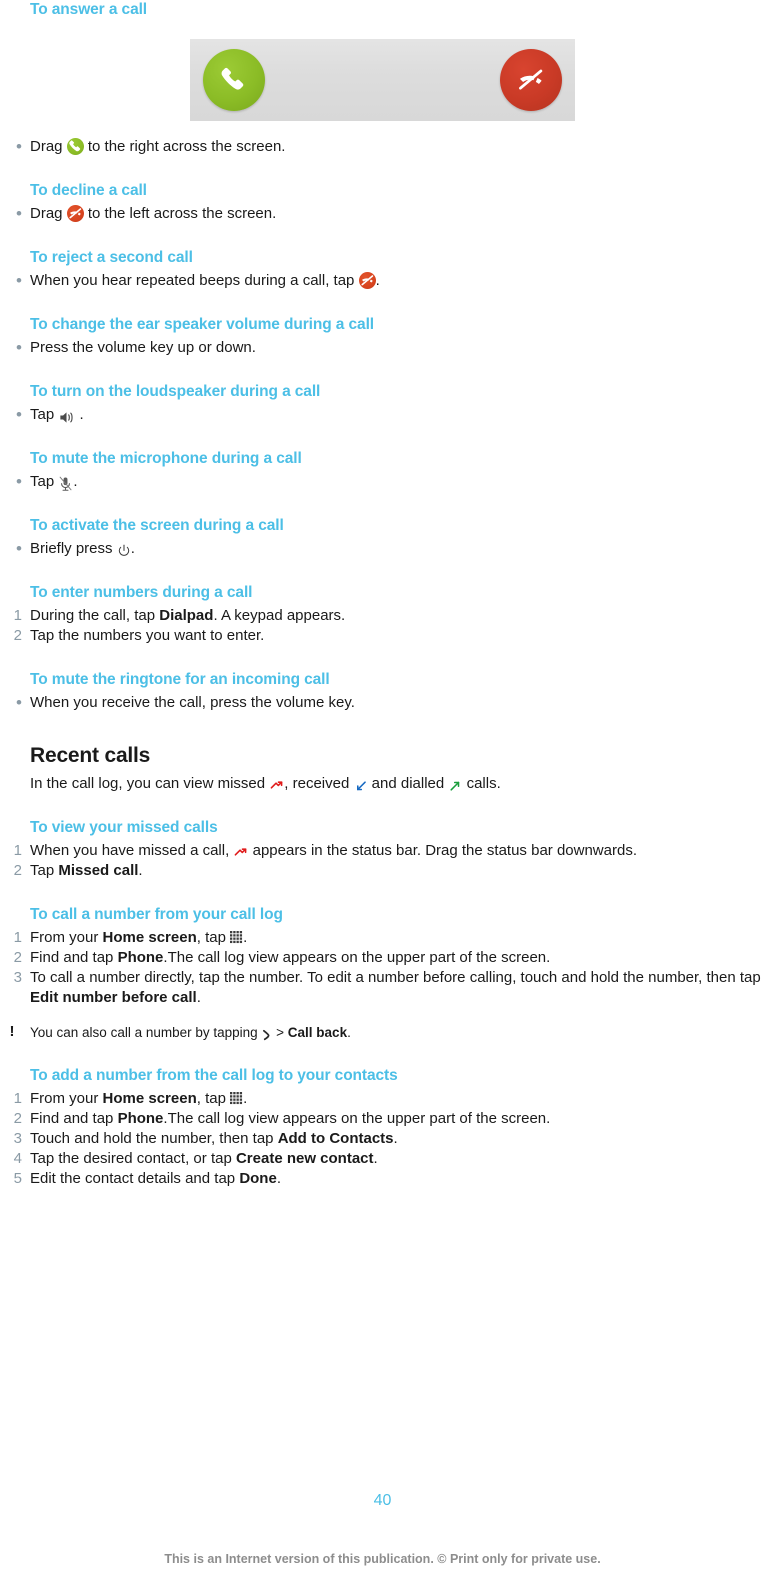 This screenshot has height=1590, width=765. I want to click on ui-term: Done, so click(258, 1178).